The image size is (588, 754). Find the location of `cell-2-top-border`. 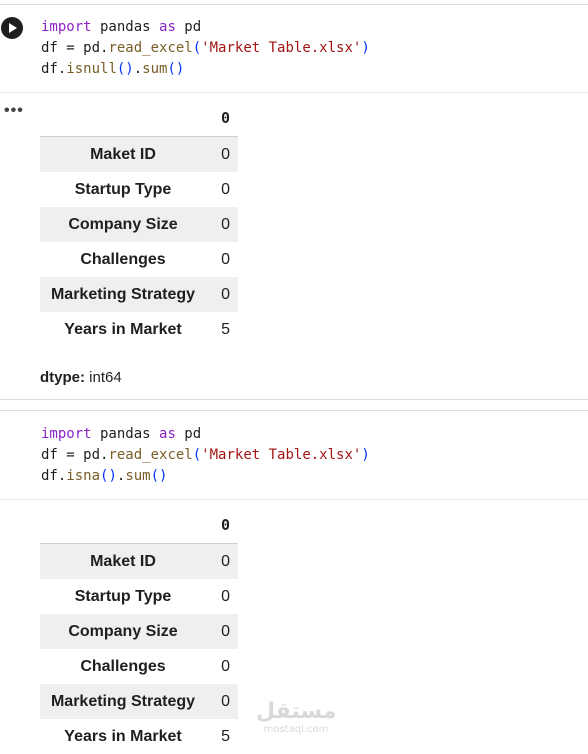

cell-2-top-border is located at coordinates (294, 410).